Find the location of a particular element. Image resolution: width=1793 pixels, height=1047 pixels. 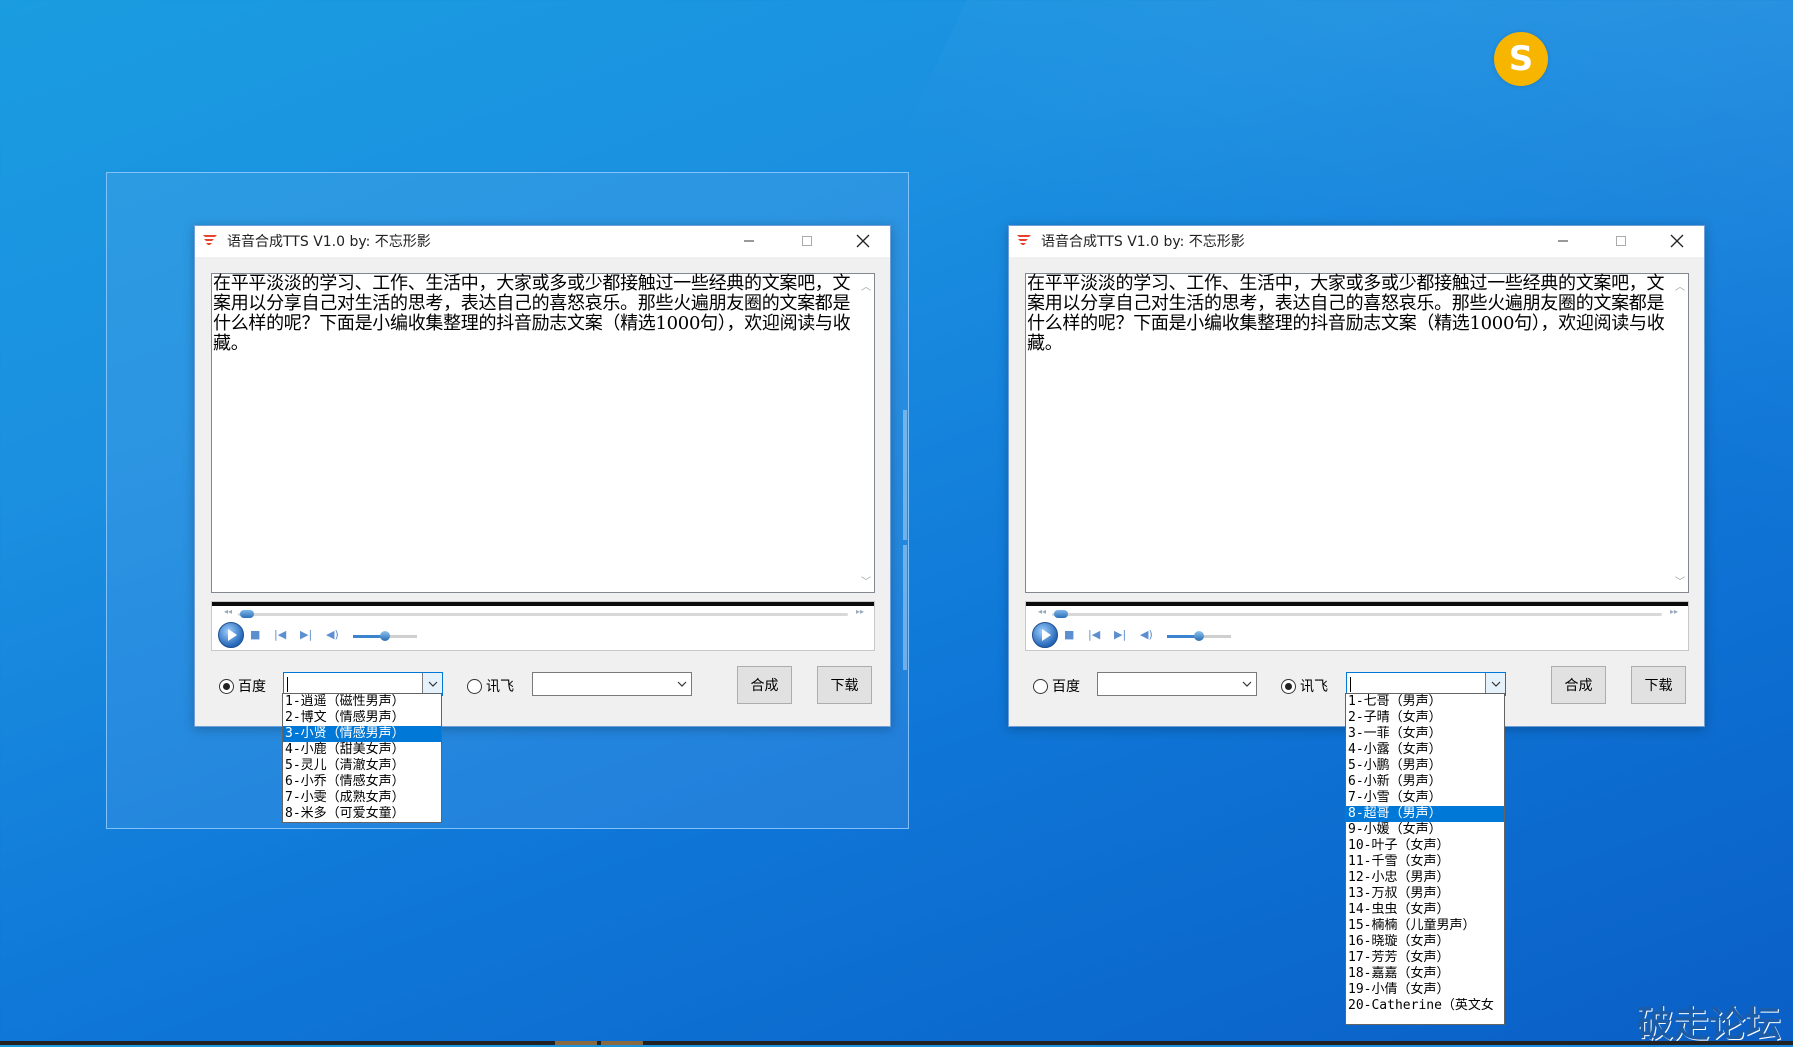

baidu-voice-select is located at coordinates (1177, 684).